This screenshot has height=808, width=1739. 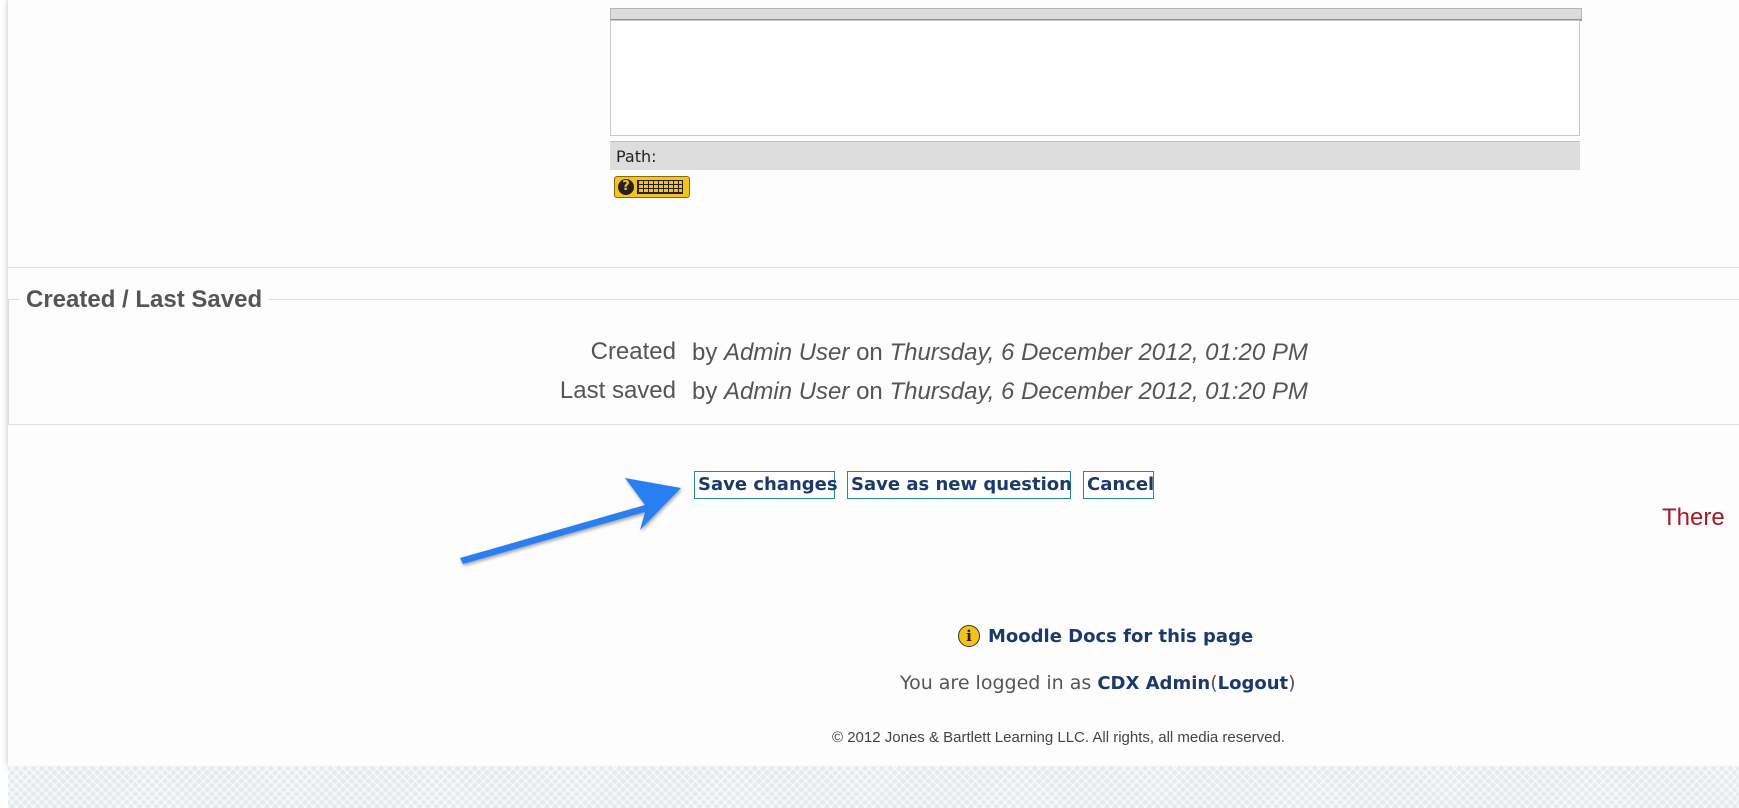 What do you see at coordinates (969, 636) in the screenshot?
I see `info-icon: i` at bounding box center [969, 636].